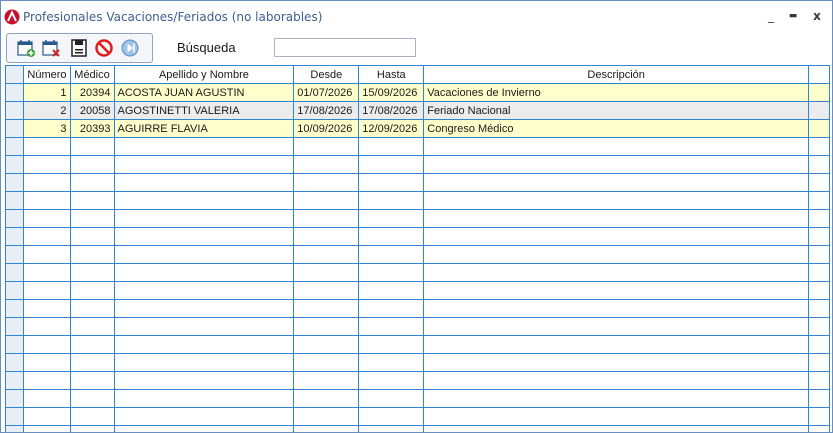 The height and width of the screenshot is (433, 833). I want to click on cell-nombre: ACOSTA JUAN AGUSTIN, so click(204, 92).